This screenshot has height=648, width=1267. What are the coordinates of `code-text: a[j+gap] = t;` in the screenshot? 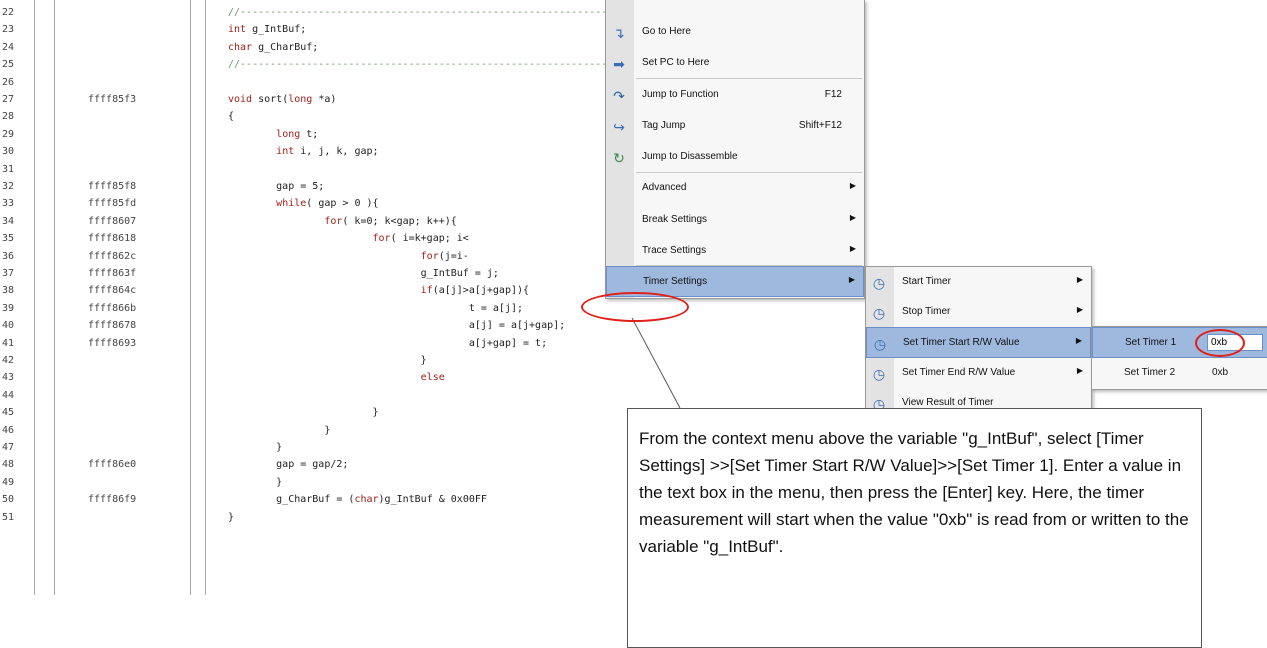 It's located at (388, 343).